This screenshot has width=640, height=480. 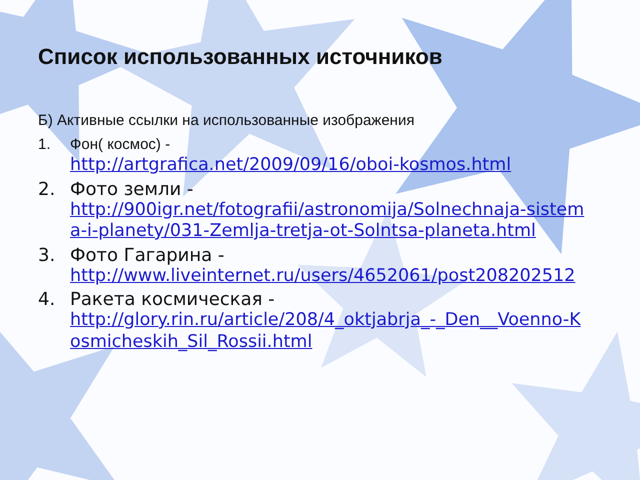 I want to click on source-link: http://www.liveinternet.ru/users/4652061/post208202512, so click(x=330, y=276).